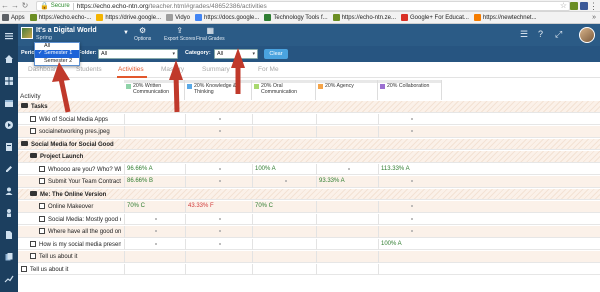  I want to click on play-icon, so click(9, 125).